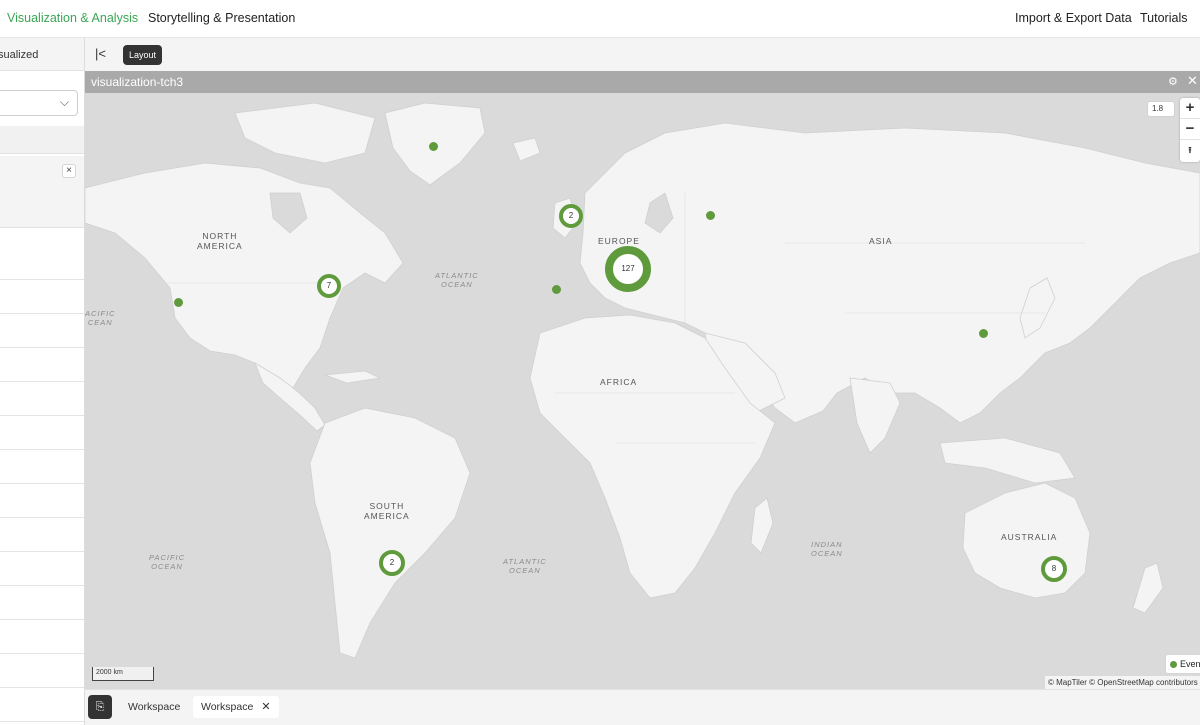 The height and width of the screenshot is (725, 1200). What do you see at coordinates (220, 241) in the screenshot?
I see `continent-label: NORTH AMERICA` at bounding box center [220, 241].